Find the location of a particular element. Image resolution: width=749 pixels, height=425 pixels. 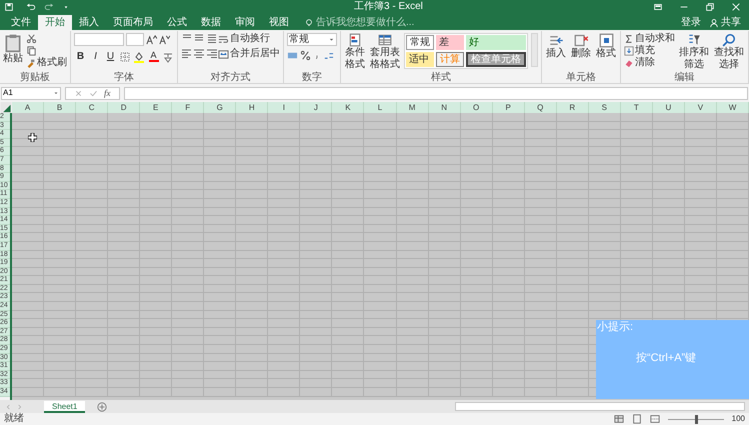

close-icon is located at coordinates (736, 7).